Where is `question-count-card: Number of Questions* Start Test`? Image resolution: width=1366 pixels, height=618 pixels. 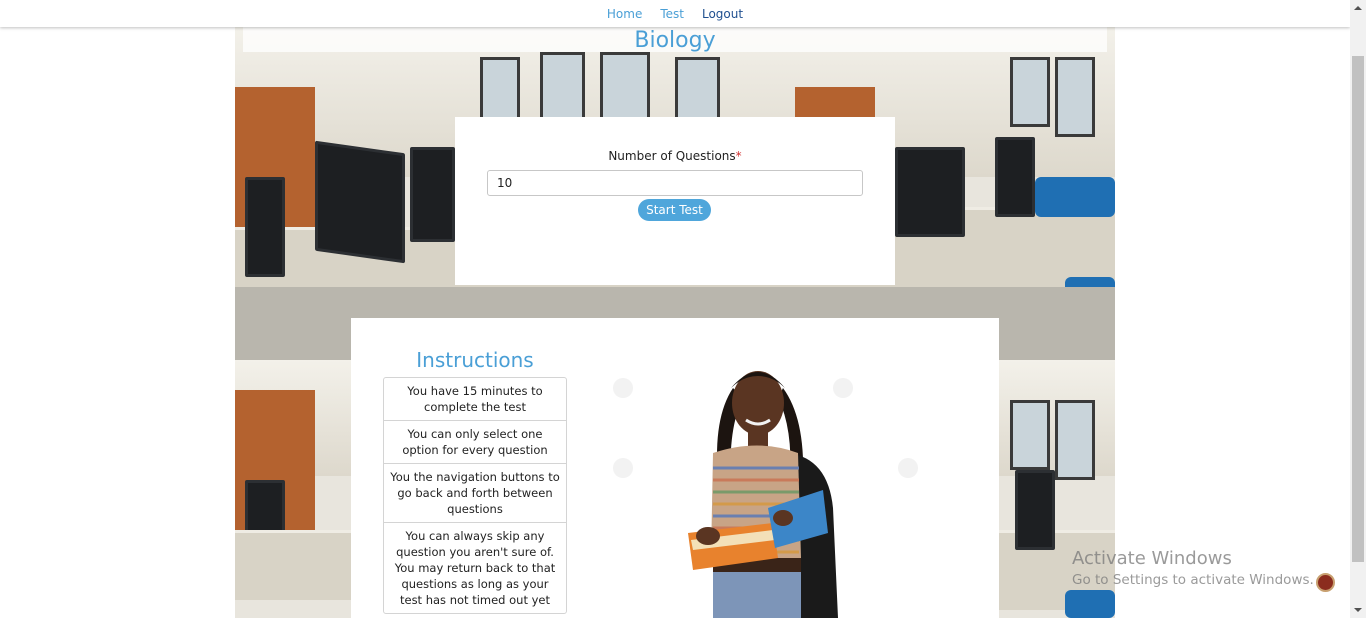
question-count-card: Number of Questions* Start Test is located at coordinates (675, 201).